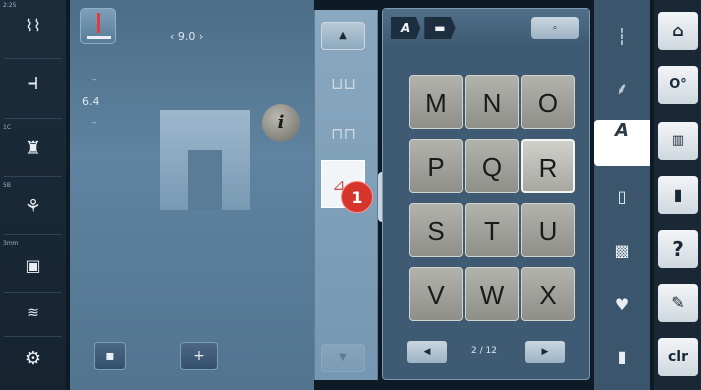 The image size is (701, 390). What do you see at coordinates (406, 28) in the screenshot?
I see `tab-alphabet: A` at bounding box center [406, 28].